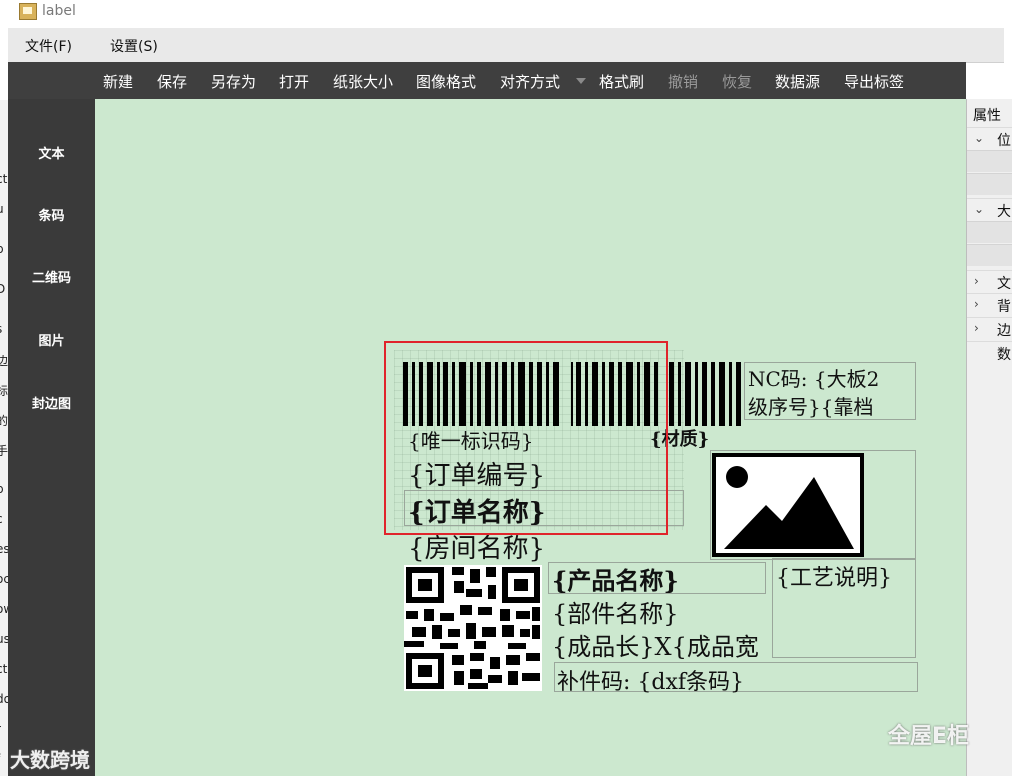 The image size is (1012, 776). Describe the element at coordinates (4, 451) in the screenshot. I see `strip-text: 手` at that location.